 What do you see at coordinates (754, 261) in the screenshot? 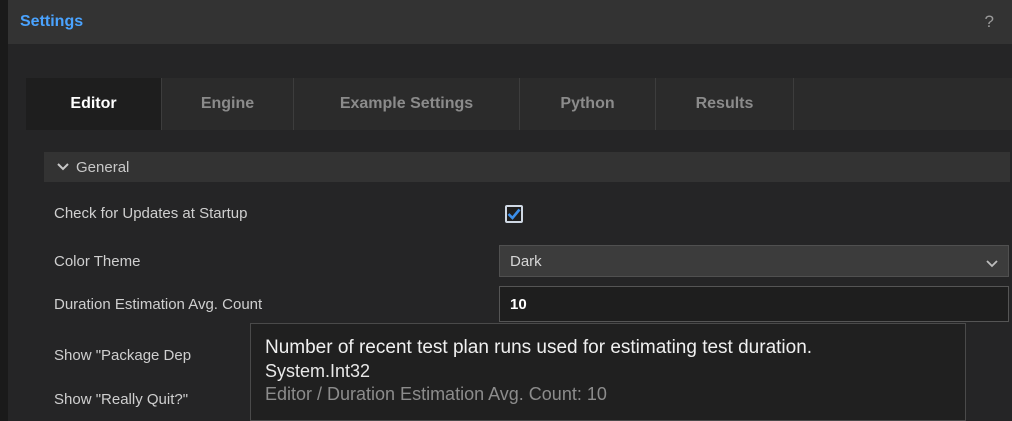
I see `color-theme-select: Dark` at bounding box center [754, 261].